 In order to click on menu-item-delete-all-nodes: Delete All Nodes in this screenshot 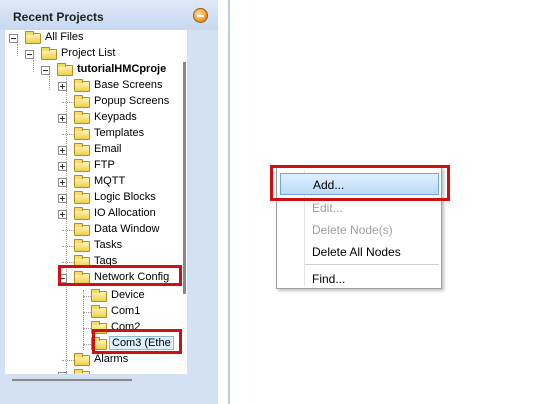, I will do `click(359, 251)`.